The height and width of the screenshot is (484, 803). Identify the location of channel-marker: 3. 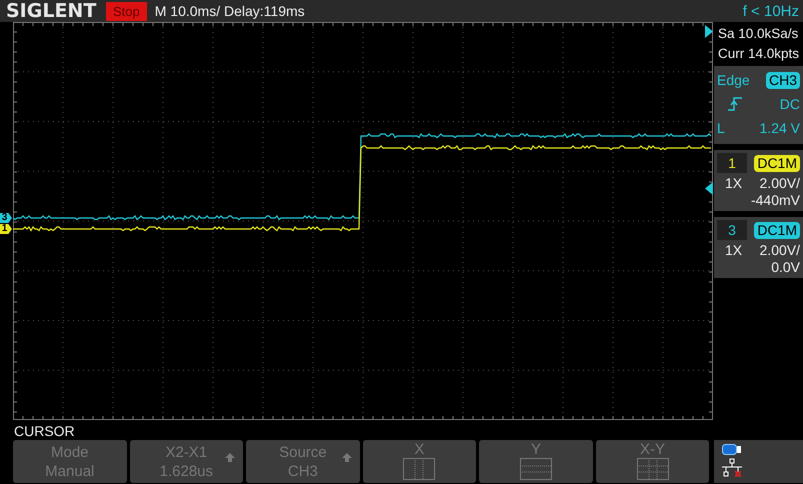
(6, 218).